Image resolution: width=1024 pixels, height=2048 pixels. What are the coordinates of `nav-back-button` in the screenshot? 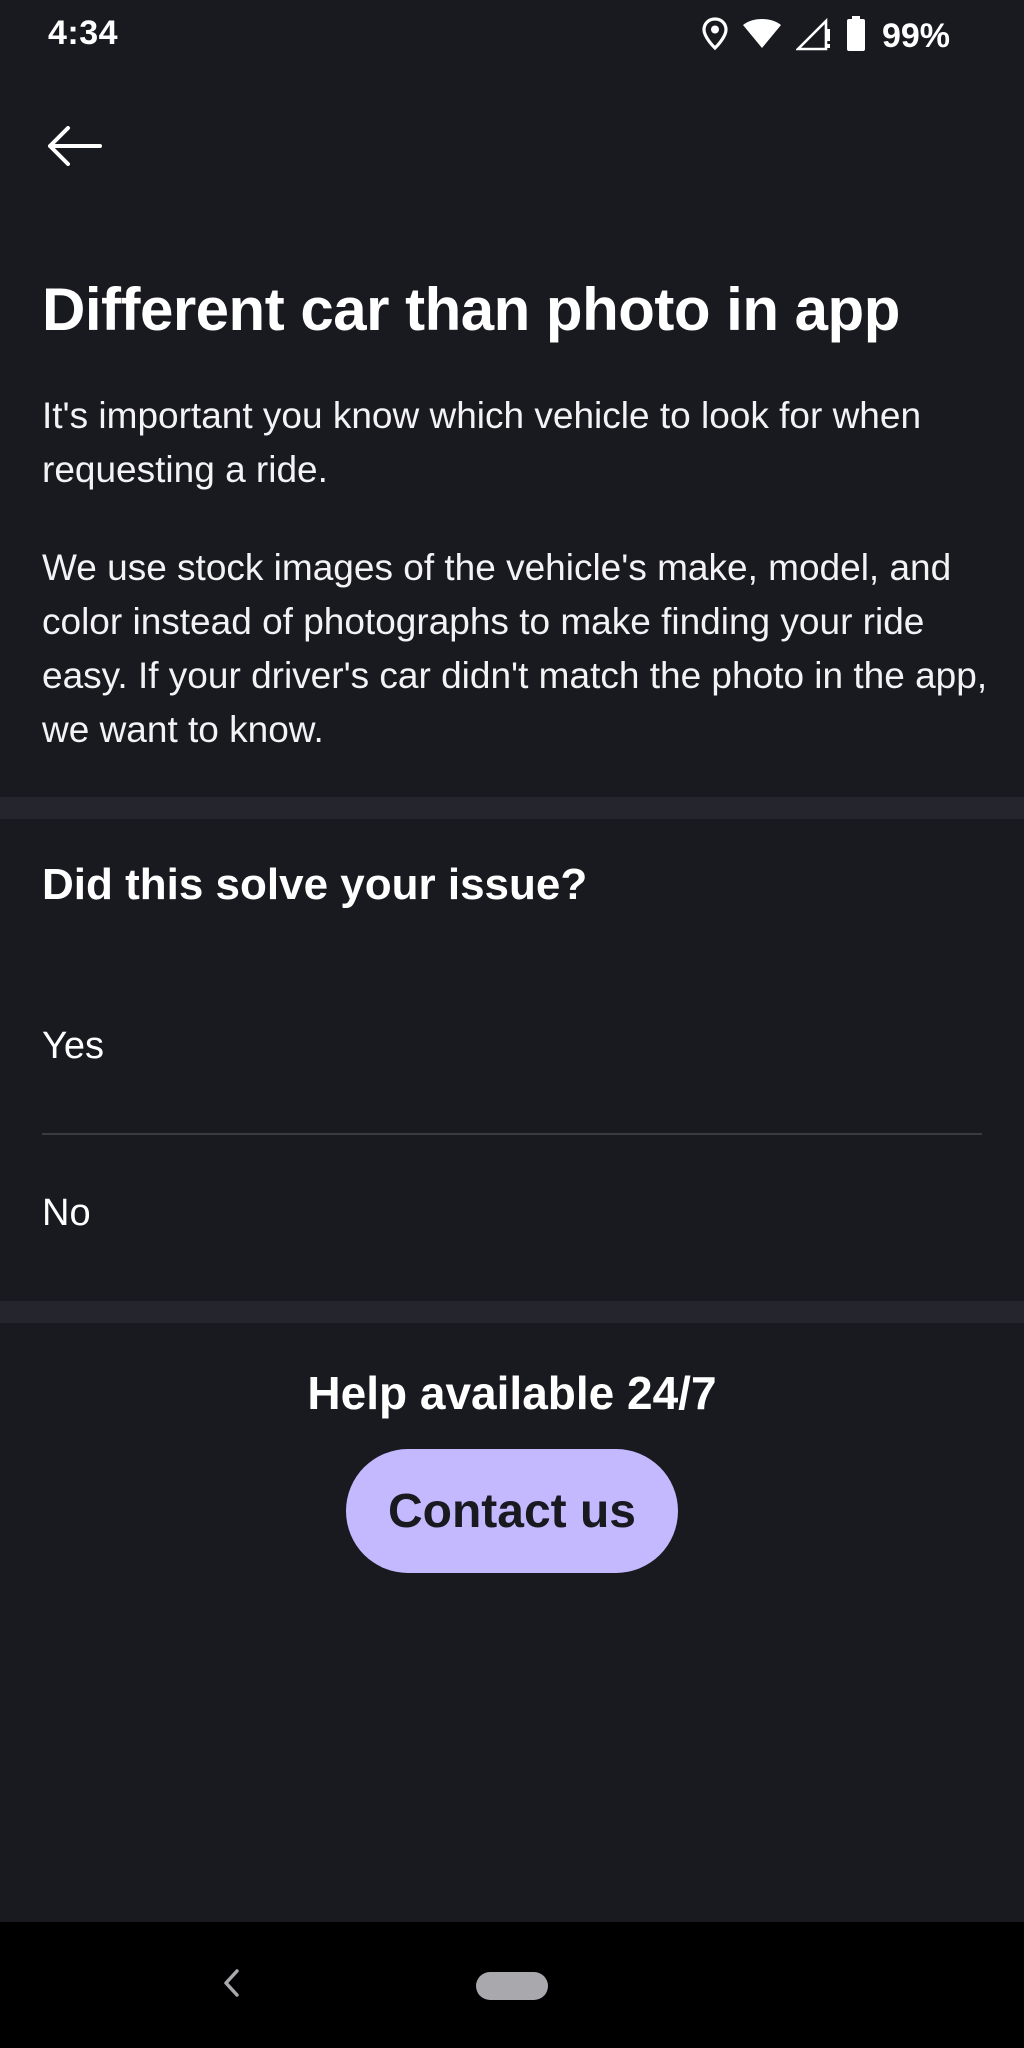 It's located at (231, 1985).